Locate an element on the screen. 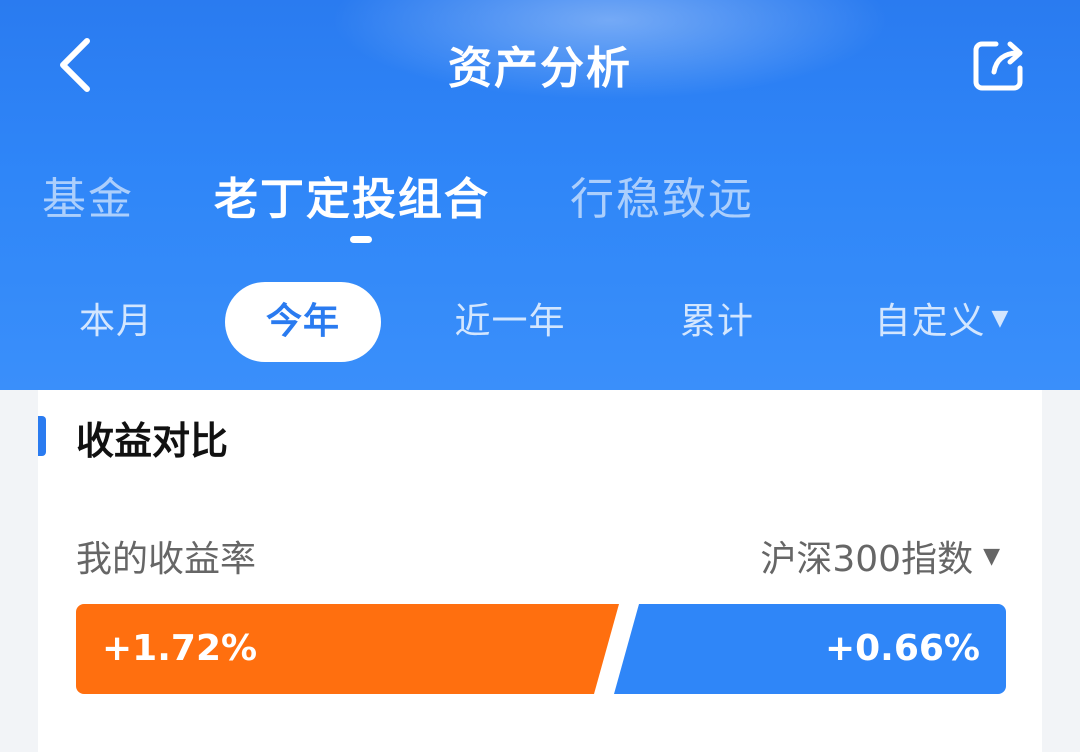  page-title: 资产分析 is located at coordinates (540, 68).